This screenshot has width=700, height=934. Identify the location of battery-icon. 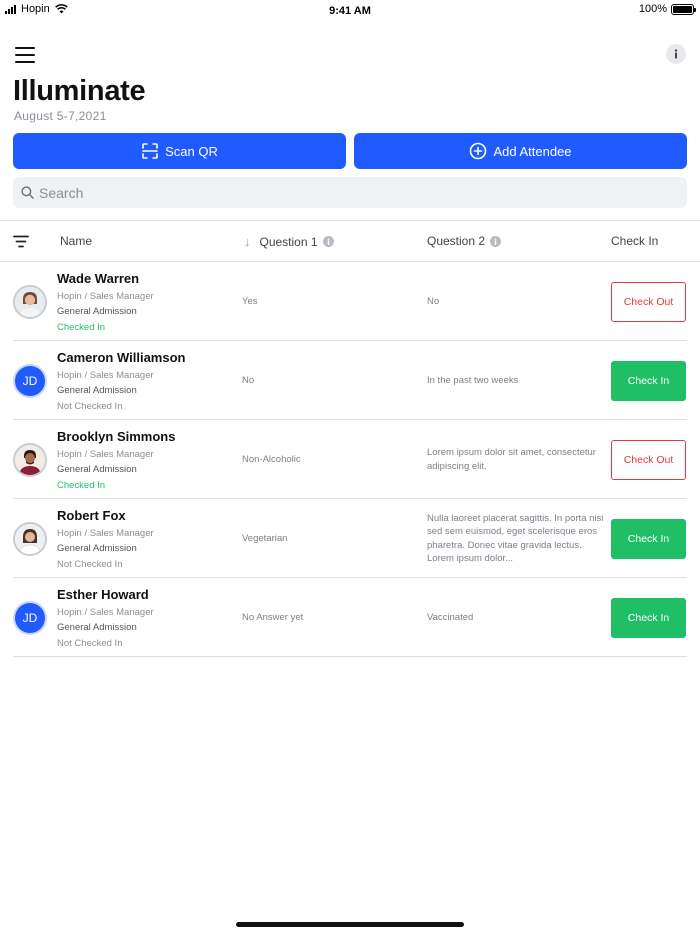
(683, 9).